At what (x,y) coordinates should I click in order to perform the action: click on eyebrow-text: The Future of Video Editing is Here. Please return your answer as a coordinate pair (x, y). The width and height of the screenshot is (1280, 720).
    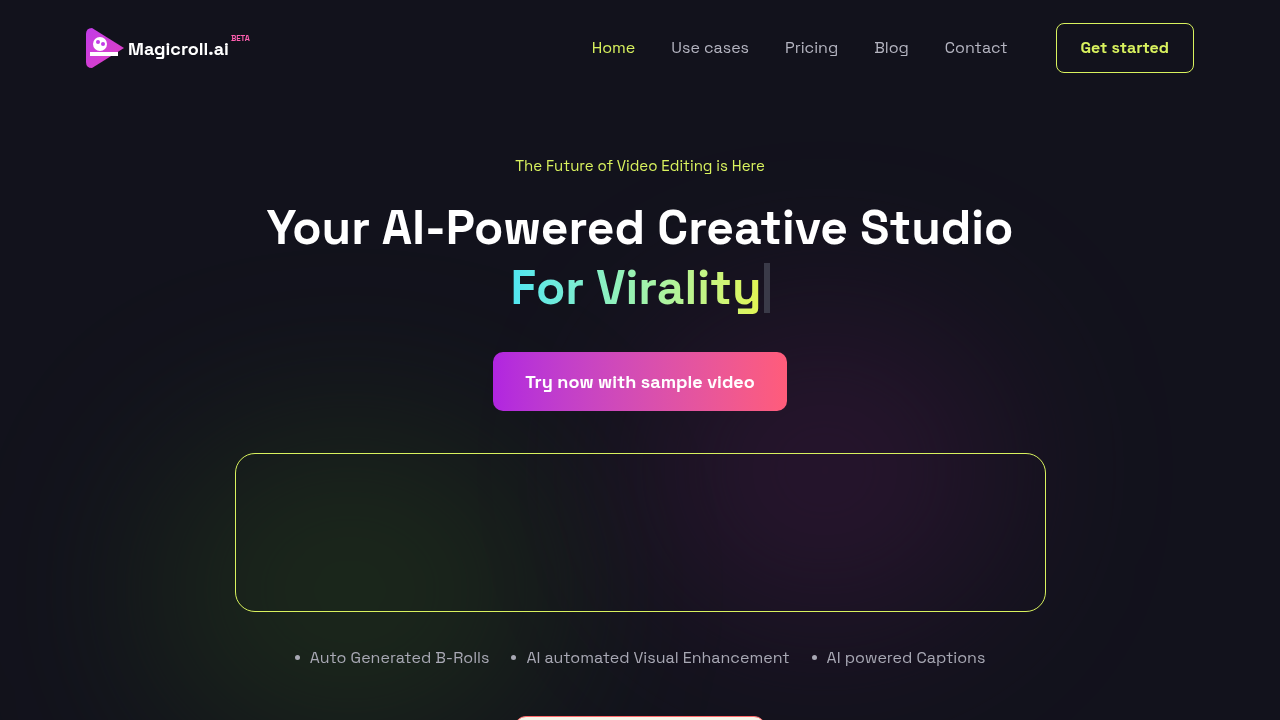
    Looking at the image, I should click on (640, 166).